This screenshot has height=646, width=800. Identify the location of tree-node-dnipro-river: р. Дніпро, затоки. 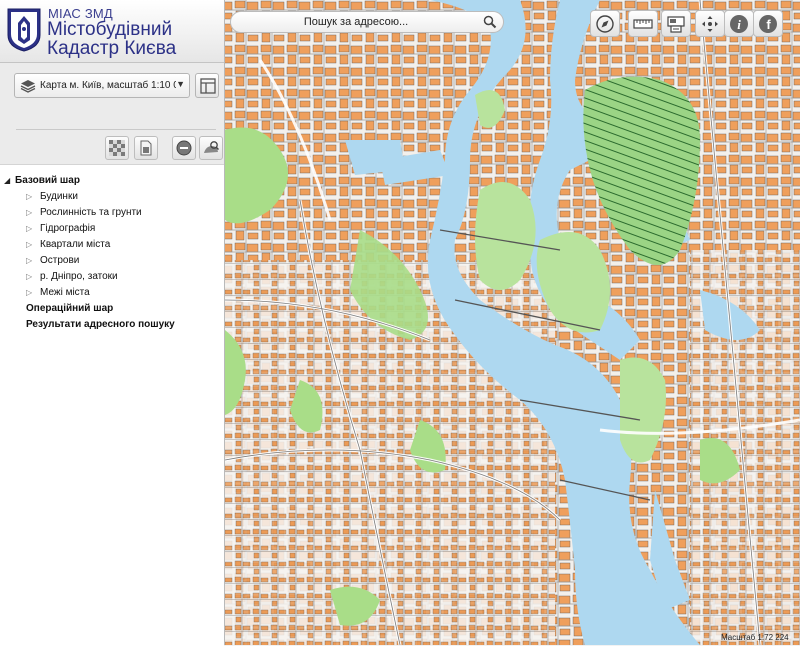
(79, 276).